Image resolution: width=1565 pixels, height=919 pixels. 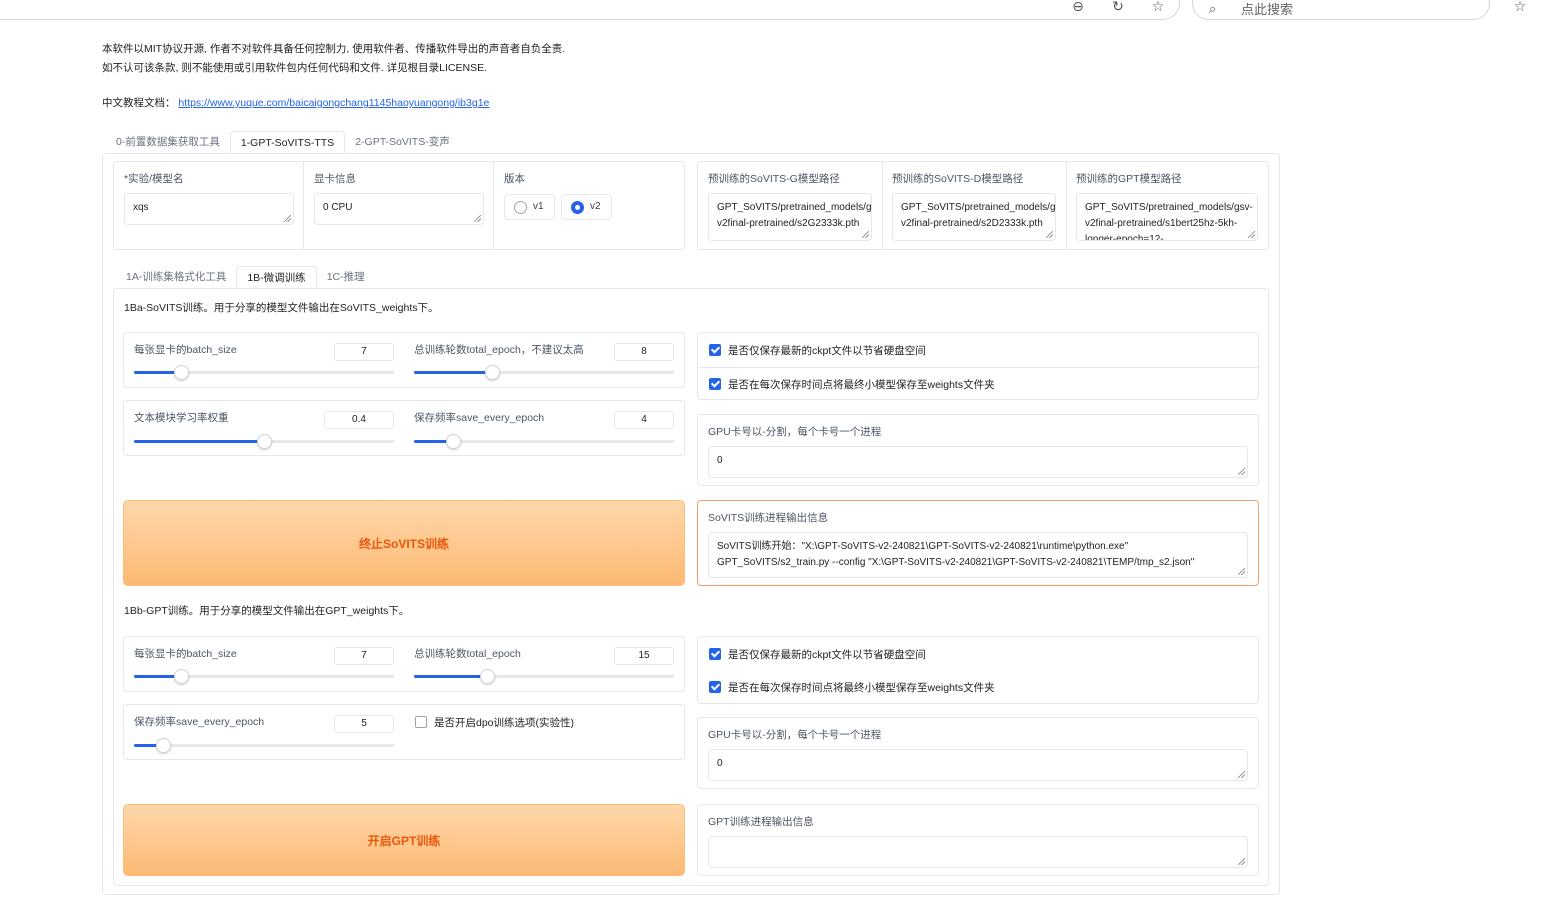 What do you see at coordinates (399, 209) in the screenshot?
I see `gpu-info-input: 0 CPU` at bounding box center [399, 209].